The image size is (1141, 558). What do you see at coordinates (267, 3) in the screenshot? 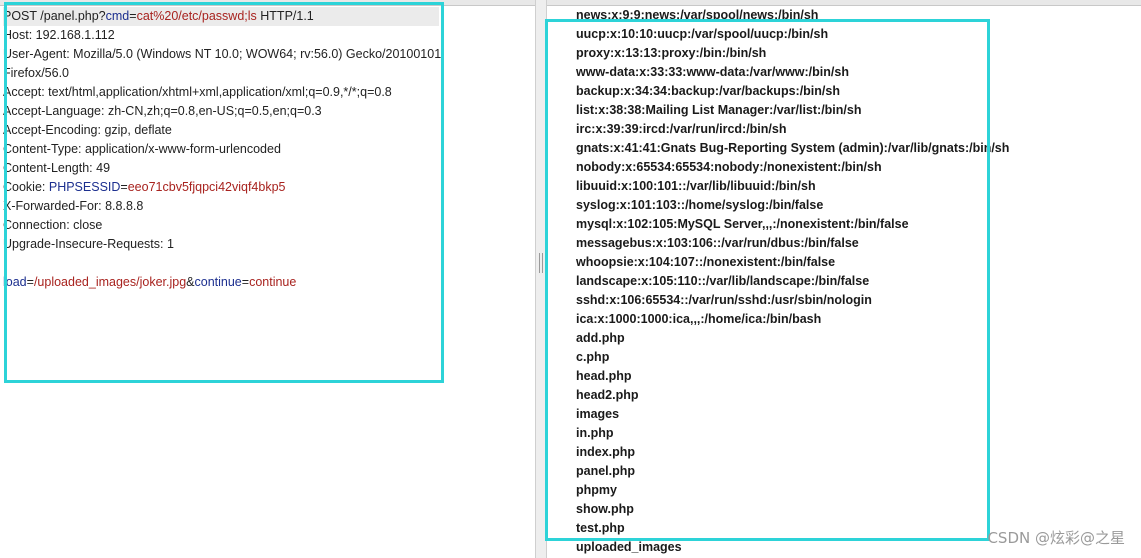
I see `request-panel-header` at bounding box center [267, 3].